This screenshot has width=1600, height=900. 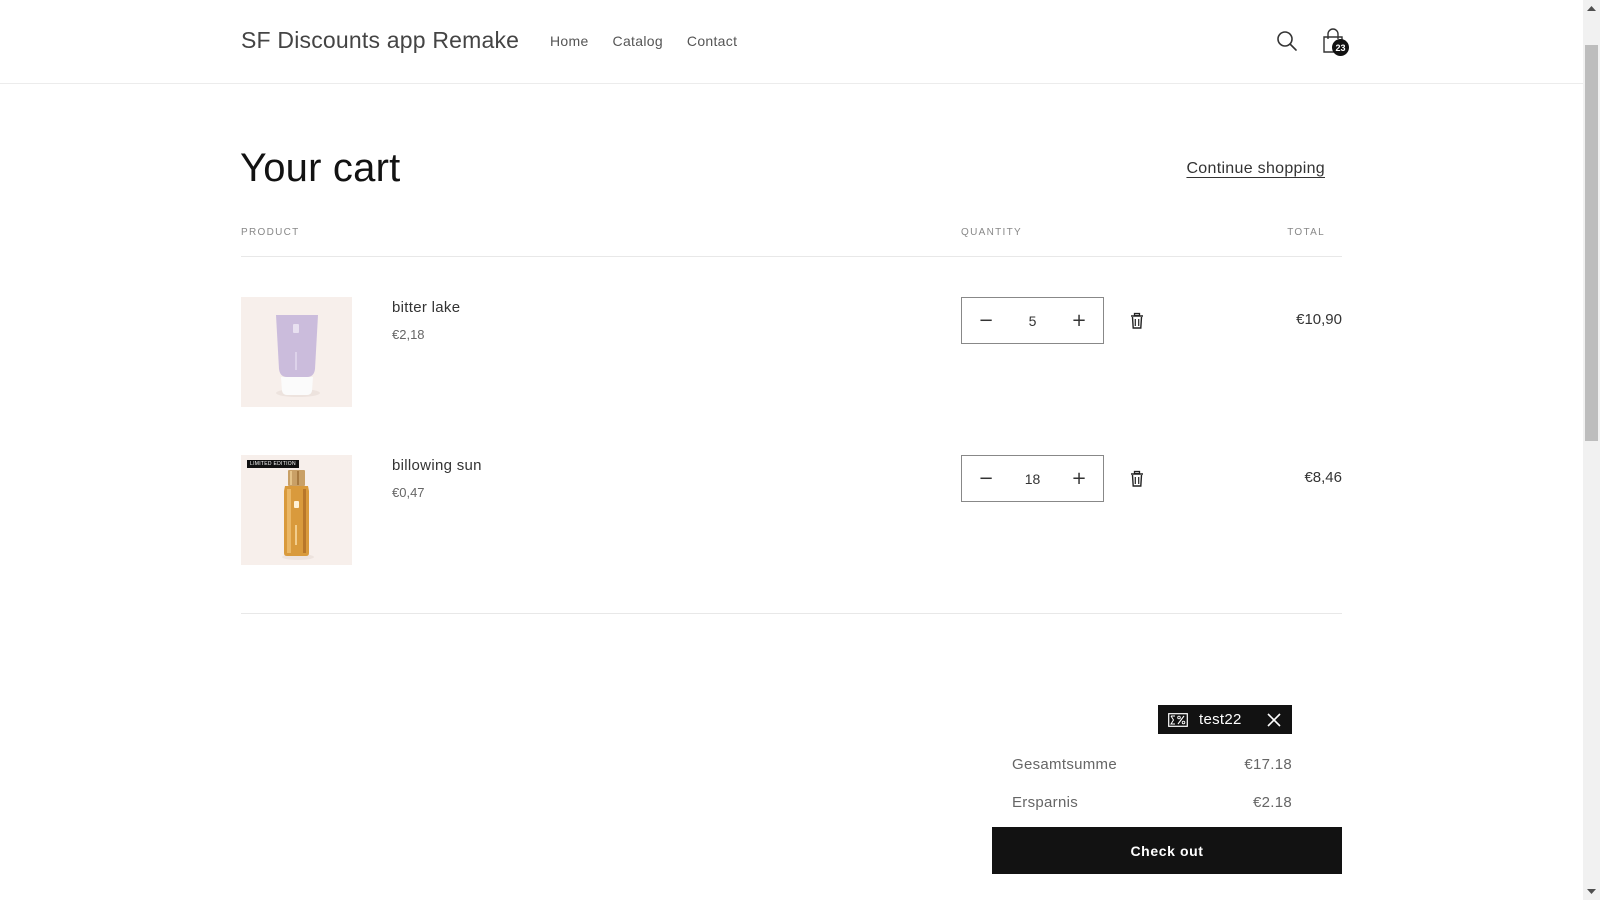 I want to click on column-header-total: TOTAL, so click(x=1306, y=232).